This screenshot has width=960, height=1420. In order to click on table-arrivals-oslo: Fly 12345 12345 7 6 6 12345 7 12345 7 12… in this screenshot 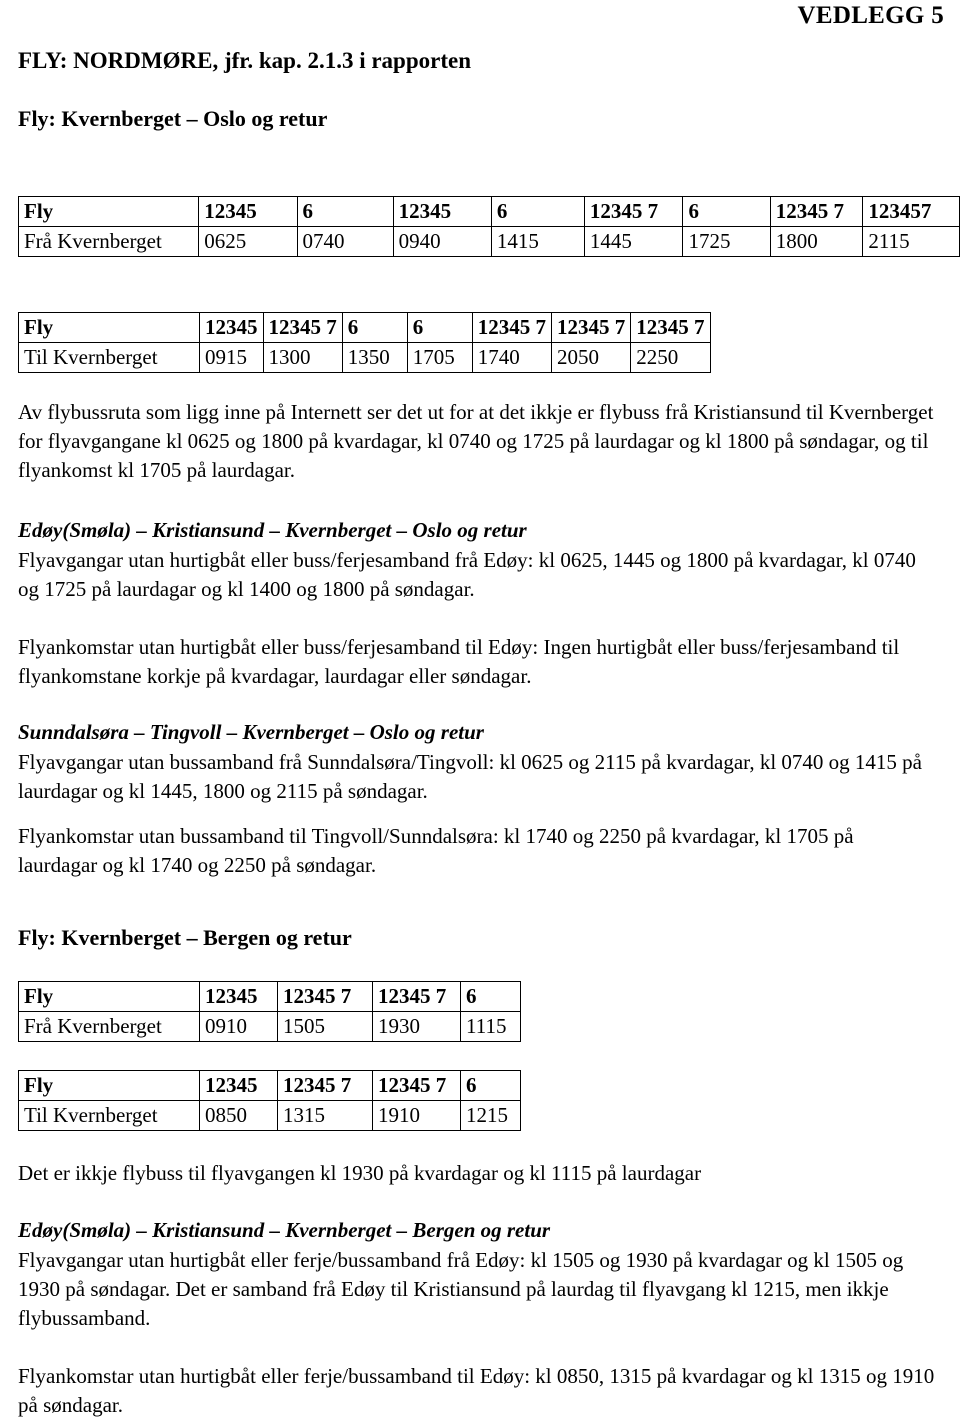, I will do `click(364, 342)`.